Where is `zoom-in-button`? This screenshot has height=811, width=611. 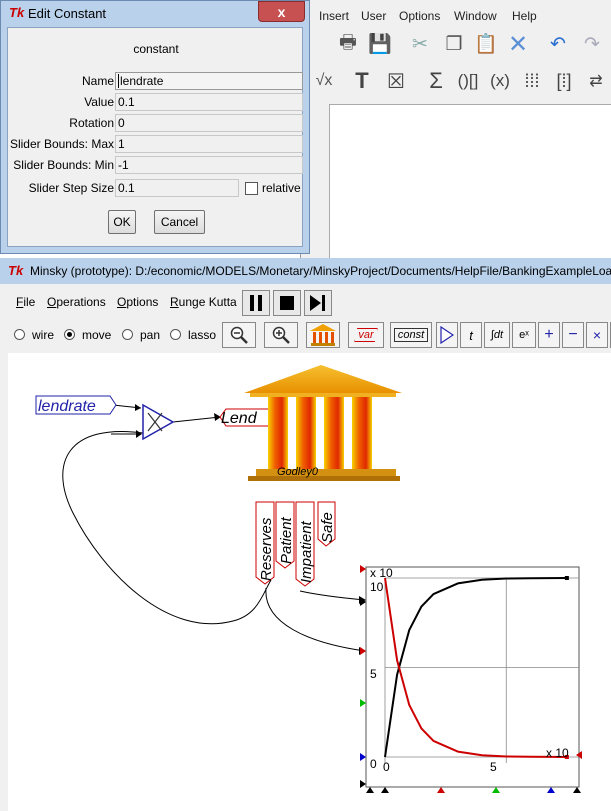 zoom-in-button is located at coordinates (281, 335).